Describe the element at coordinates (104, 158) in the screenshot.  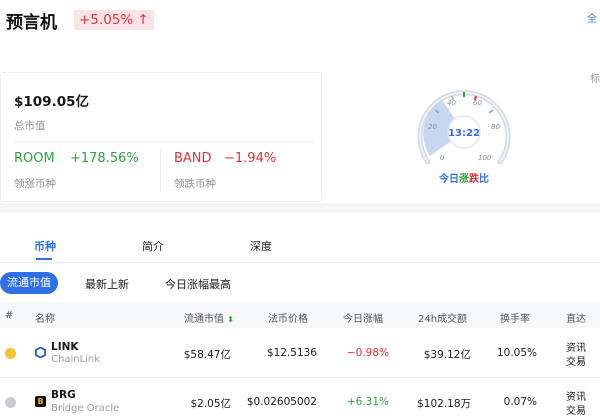
I see `top-gainer-pct: +178.56%` at that location.